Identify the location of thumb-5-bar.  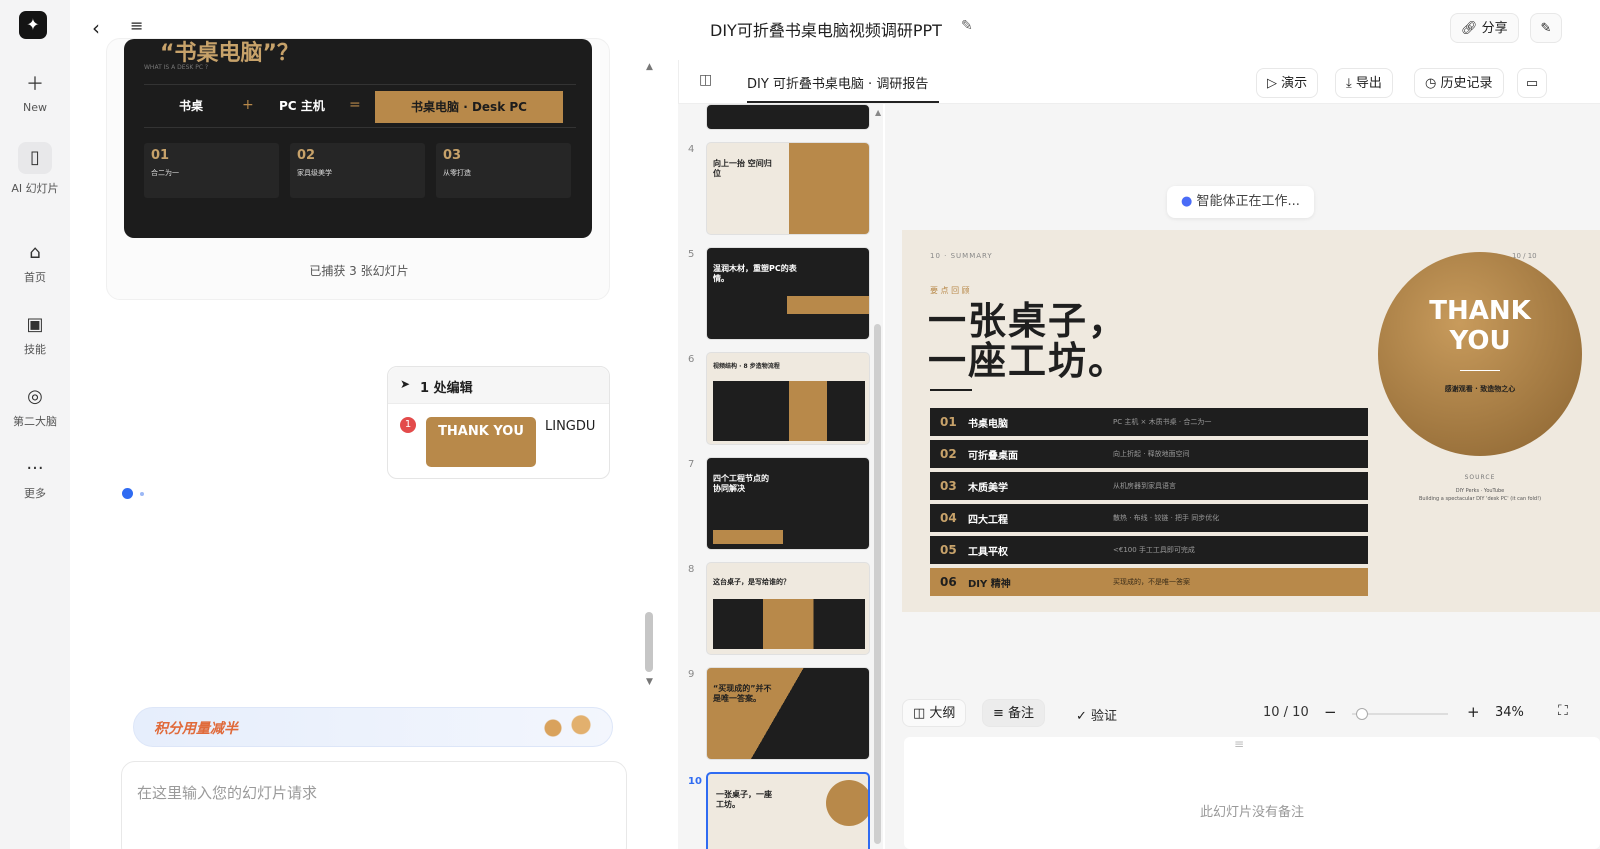
(828, 305).